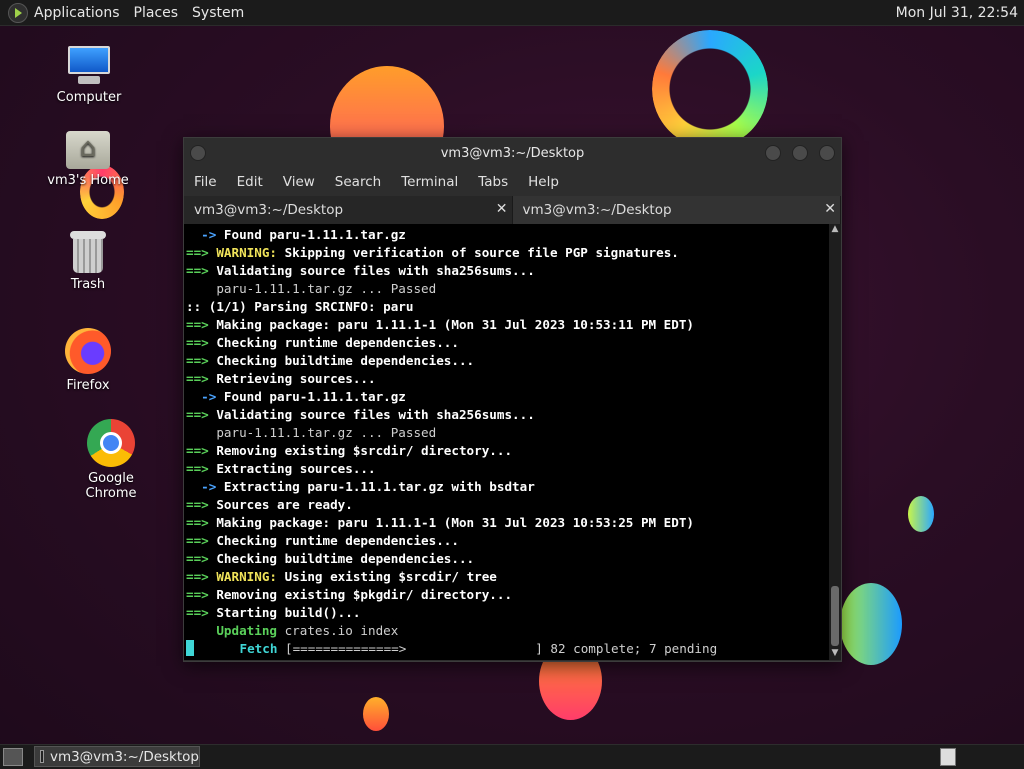 The width and height of the screenshot is (1024, 769). What do you see at coordinates (835, 616) in the screenshot?
I see `scrollbar-thumb` at bounding box center [835, 616].